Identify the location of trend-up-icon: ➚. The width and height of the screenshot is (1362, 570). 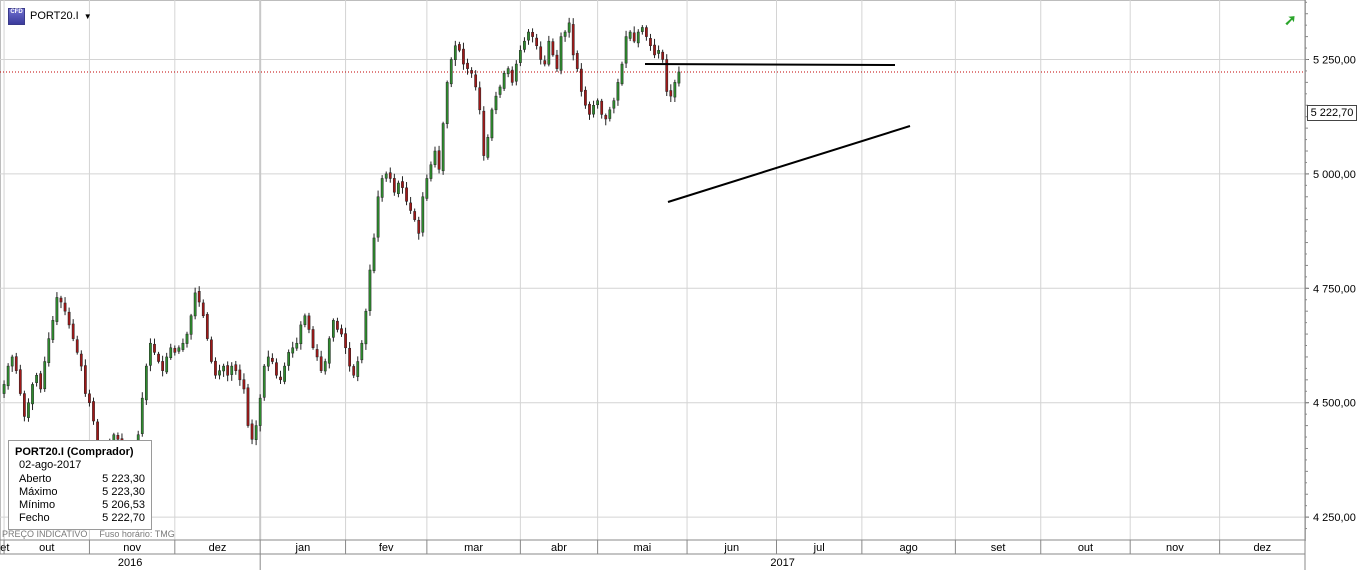
(1290, 20).